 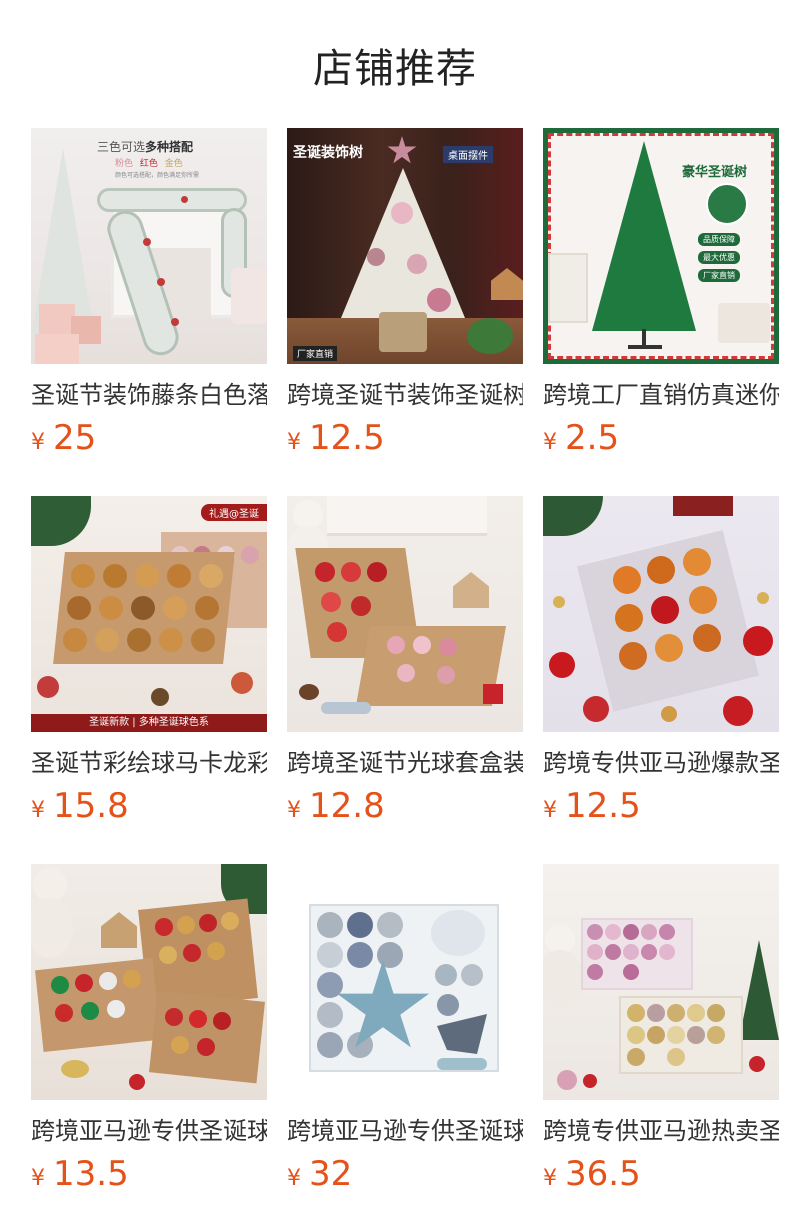 I want to click on image-sub: 颜色可选搭配，颜色满足你所需, so click(x=157, y=175).